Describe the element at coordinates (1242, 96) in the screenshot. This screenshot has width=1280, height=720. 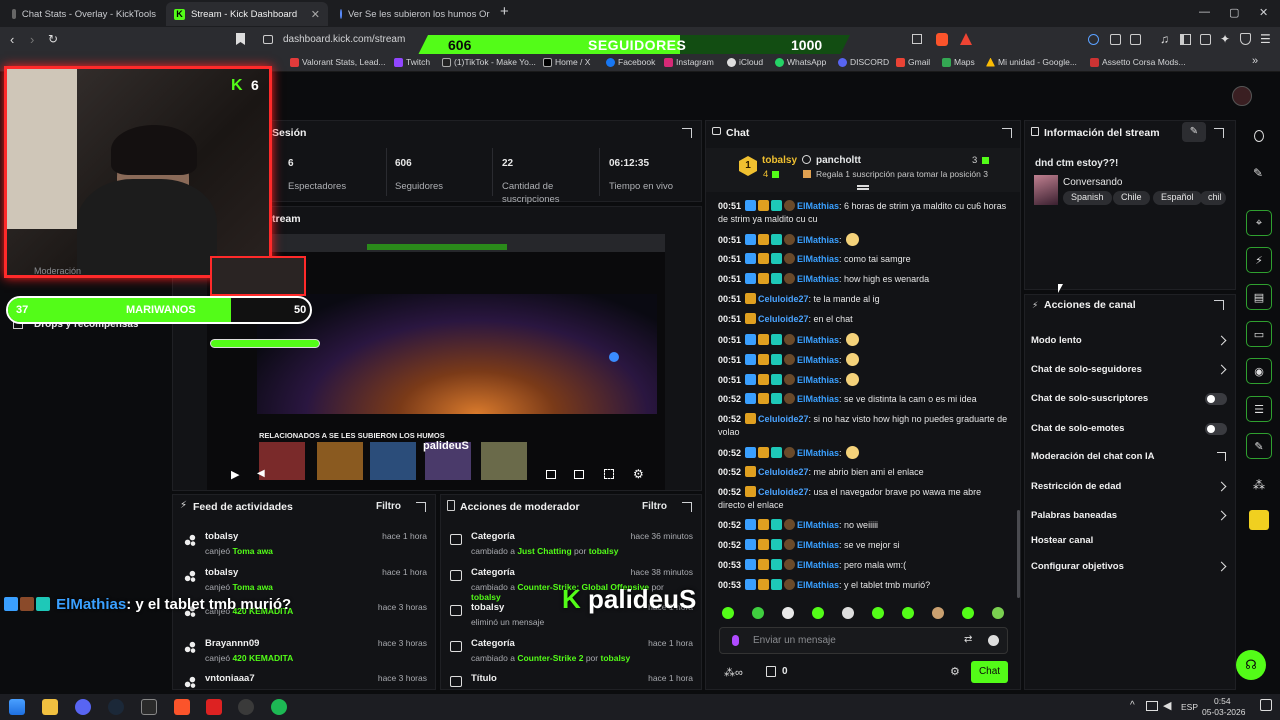
I see `user-avatar` at that location.